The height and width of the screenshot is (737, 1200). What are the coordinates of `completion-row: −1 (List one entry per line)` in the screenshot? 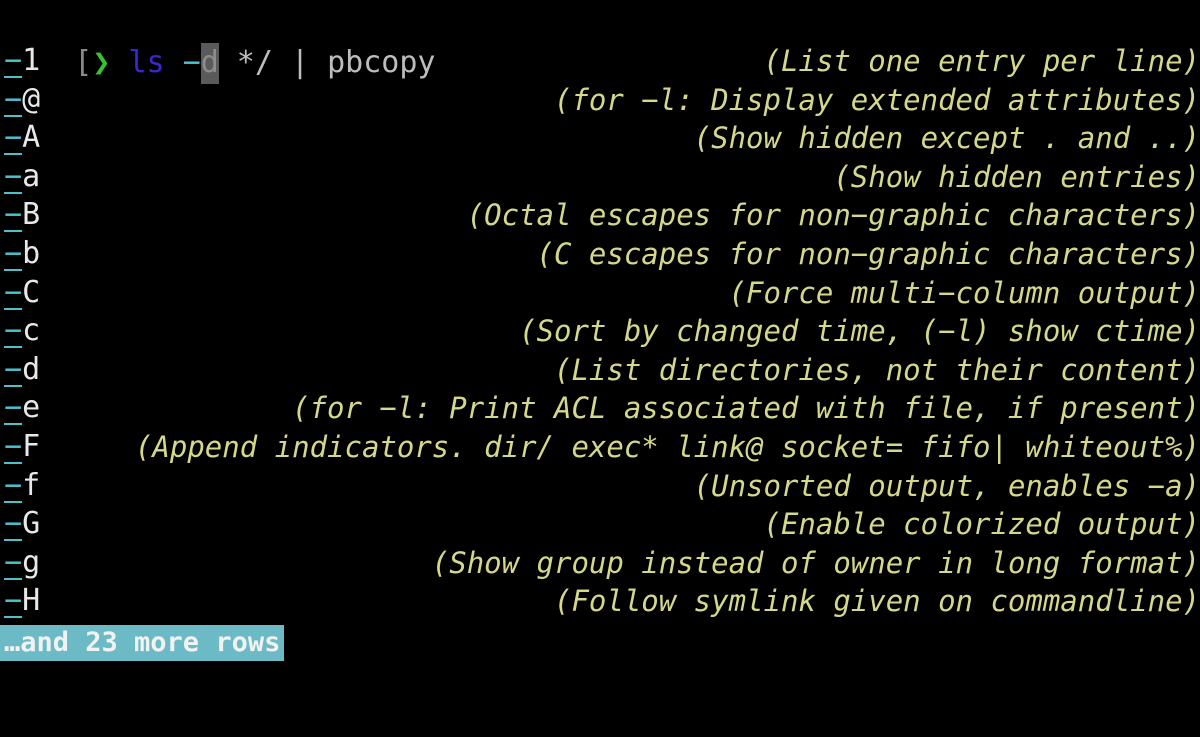 It's located at (600, 61).